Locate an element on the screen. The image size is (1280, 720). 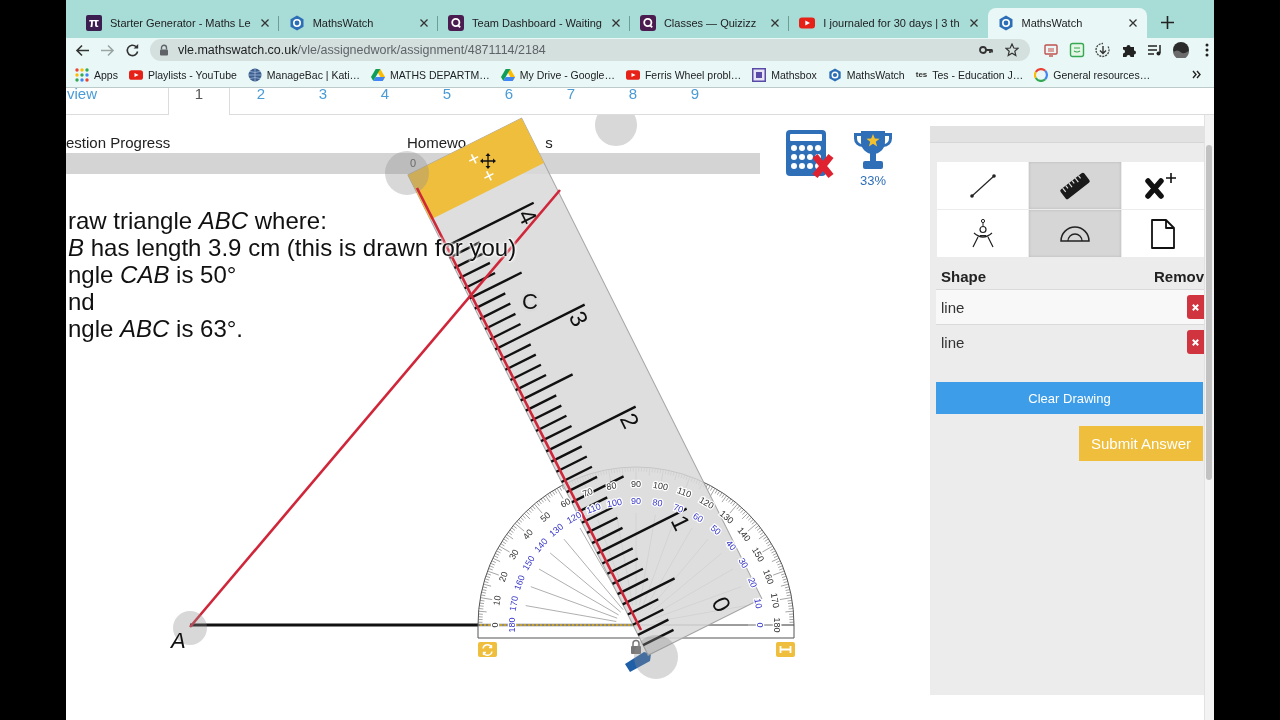
score-text: 33% is located at coordinates (873, 180).